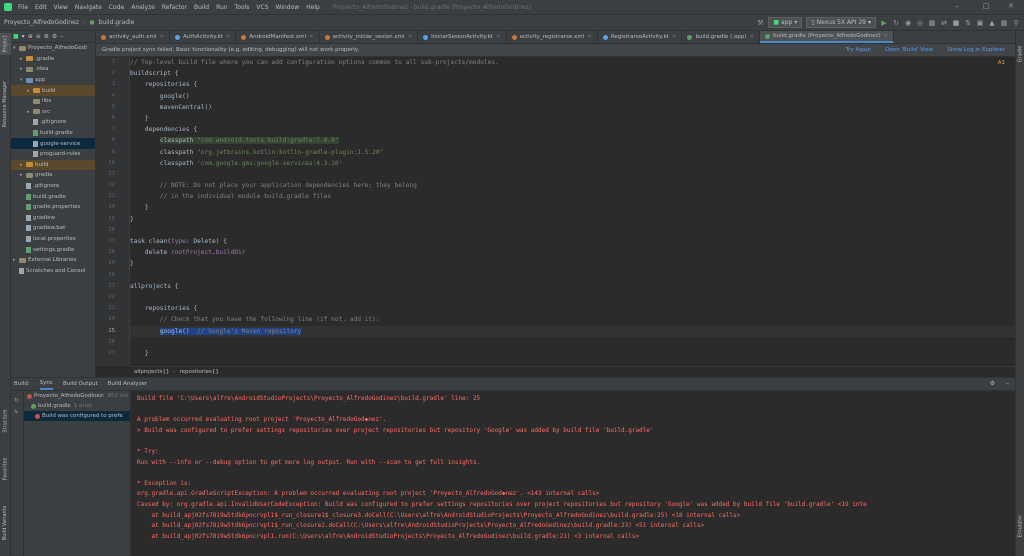  What do you see at coordinates (38, 36) in the screenshot?
I see `collapse-all-icon: ≡` at bounding box center [38, 36].